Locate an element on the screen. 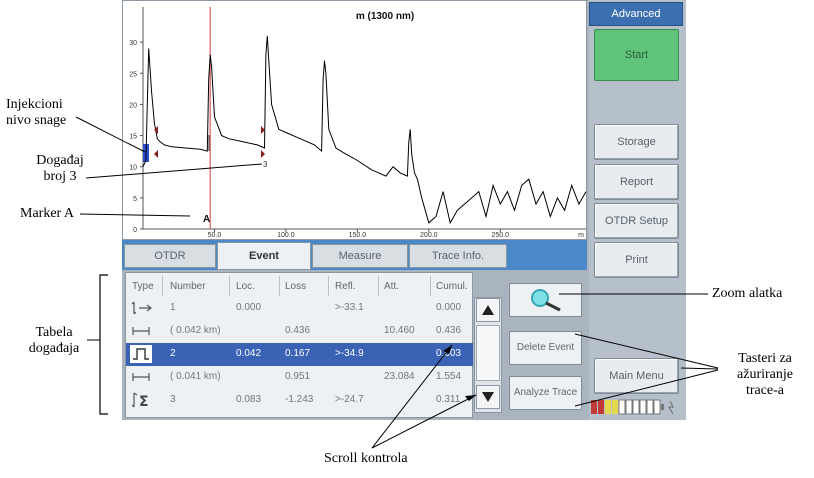 Image resolution: width=814 pixels, height=478 pixels. annotation-update-buttons: Tasteri za ažuriranje trace-a is located at coordinates (765, 374).